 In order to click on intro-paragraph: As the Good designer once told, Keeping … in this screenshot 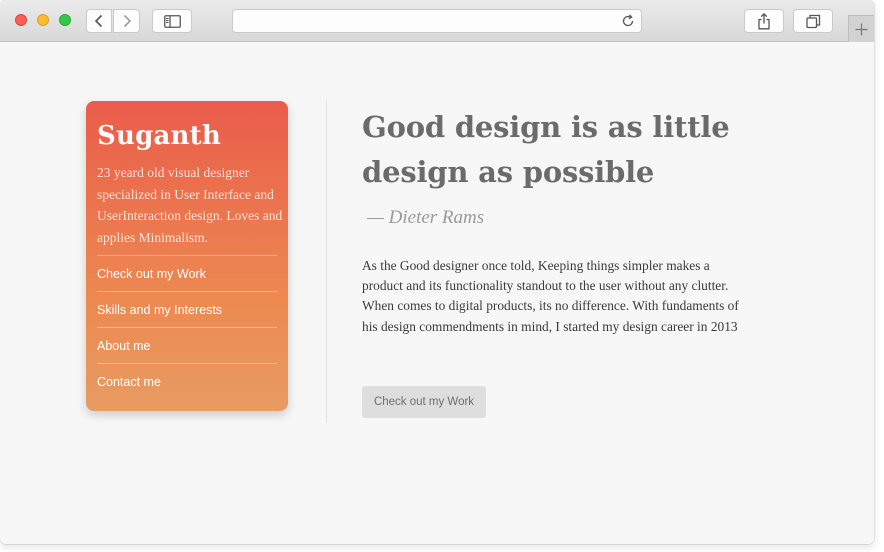, I will do `click(550, 296)`.